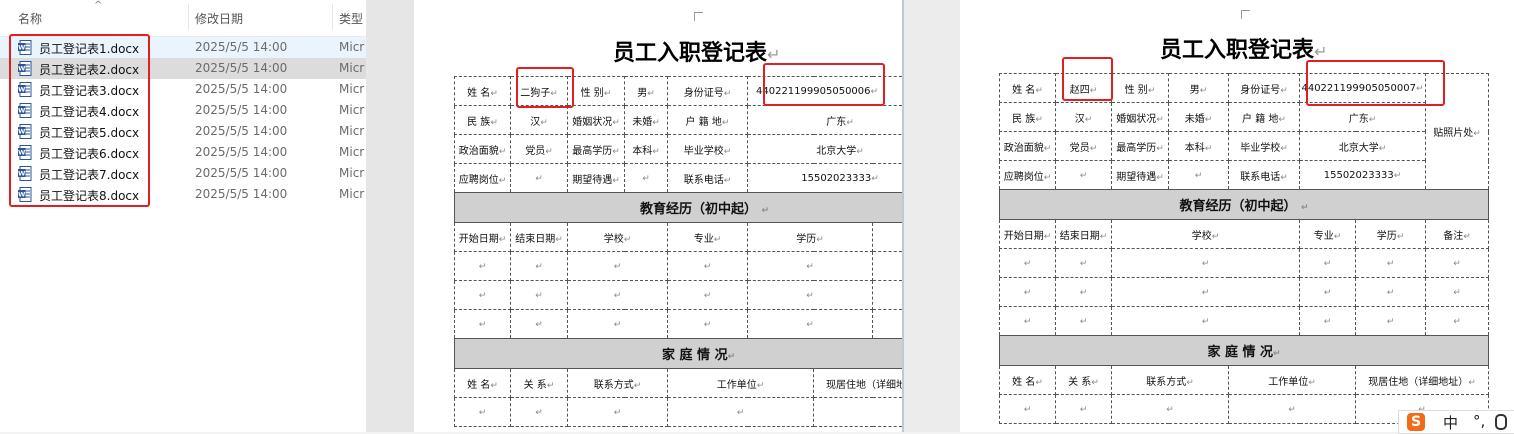  I want to click on ime-mode-toggle: 中, so click(1450, 422).